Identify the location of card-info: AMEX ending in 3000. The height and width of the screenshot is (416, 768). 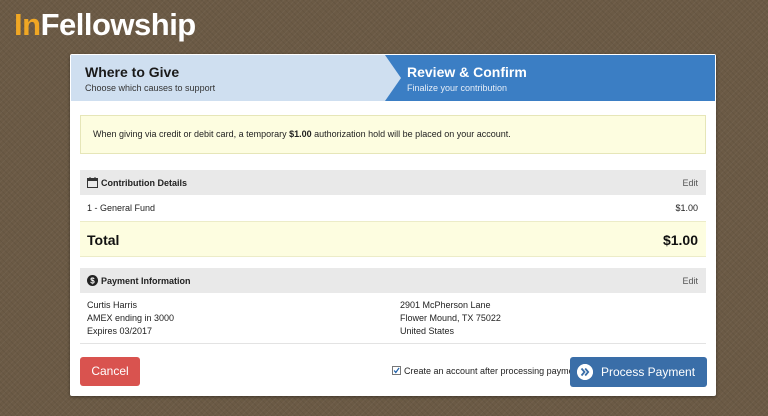
(131, 318).